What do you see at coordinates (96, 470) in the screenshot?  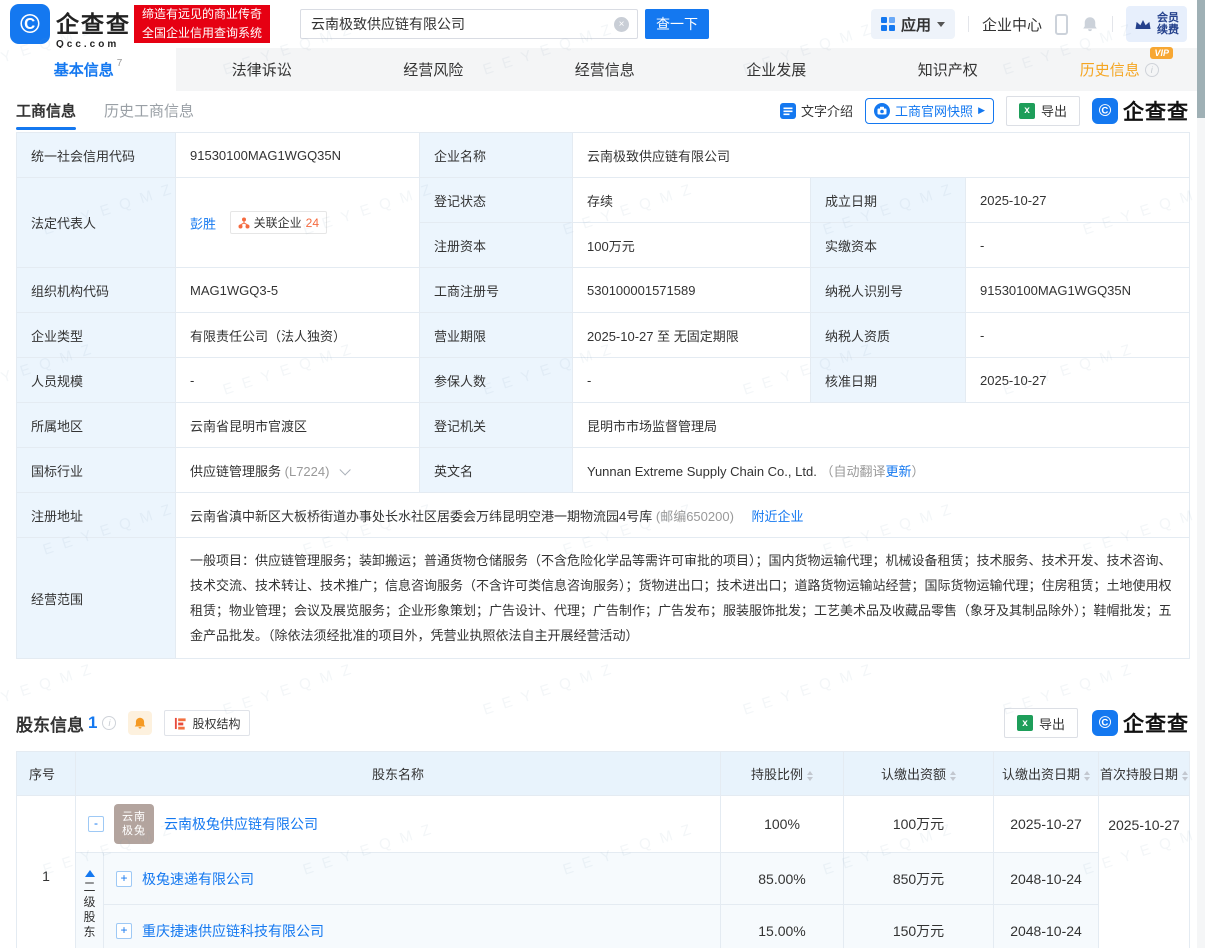 I see `field-label: 国标行业` at bounding box center [96, 470].